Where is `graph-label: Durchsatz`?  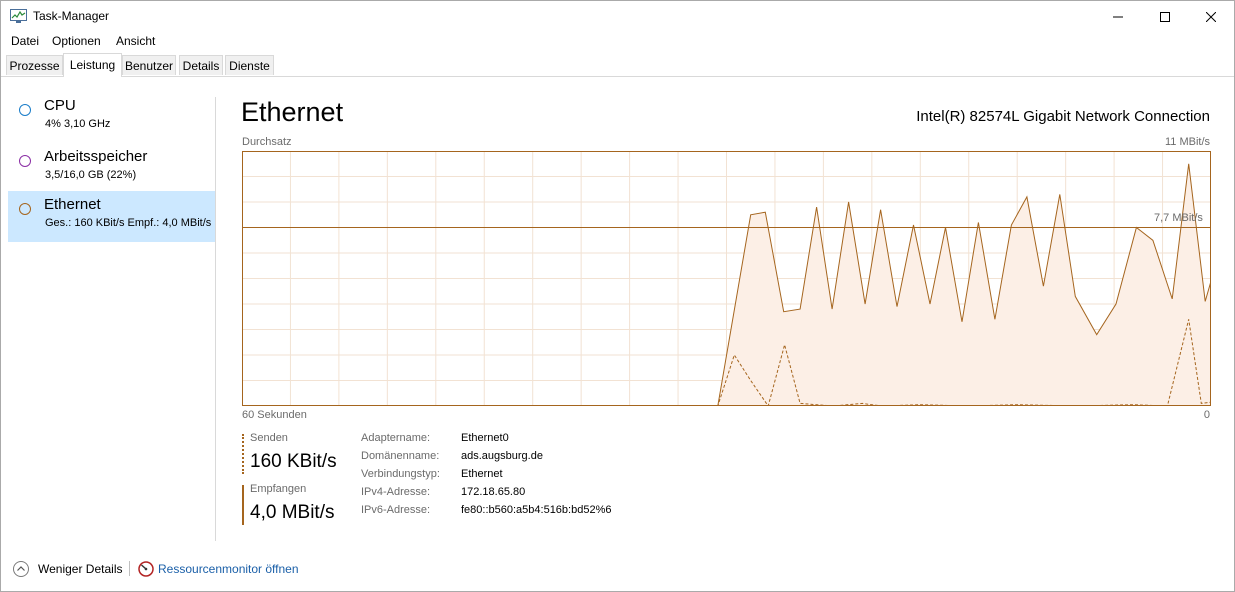 graph-label: Durchsatz is located at coordinates (267, 142).